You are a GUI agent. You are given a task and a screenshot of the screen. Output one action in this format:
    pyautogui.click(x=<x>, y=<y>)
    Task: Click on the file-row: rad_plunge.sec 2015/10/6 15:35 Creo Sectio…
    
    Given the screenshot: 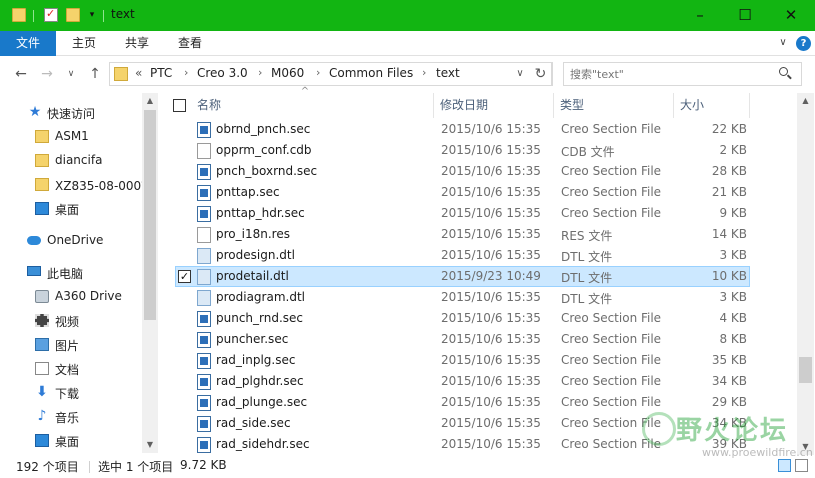 What is the action you would take?
    pyautogui.click(x=462, y=402)
    